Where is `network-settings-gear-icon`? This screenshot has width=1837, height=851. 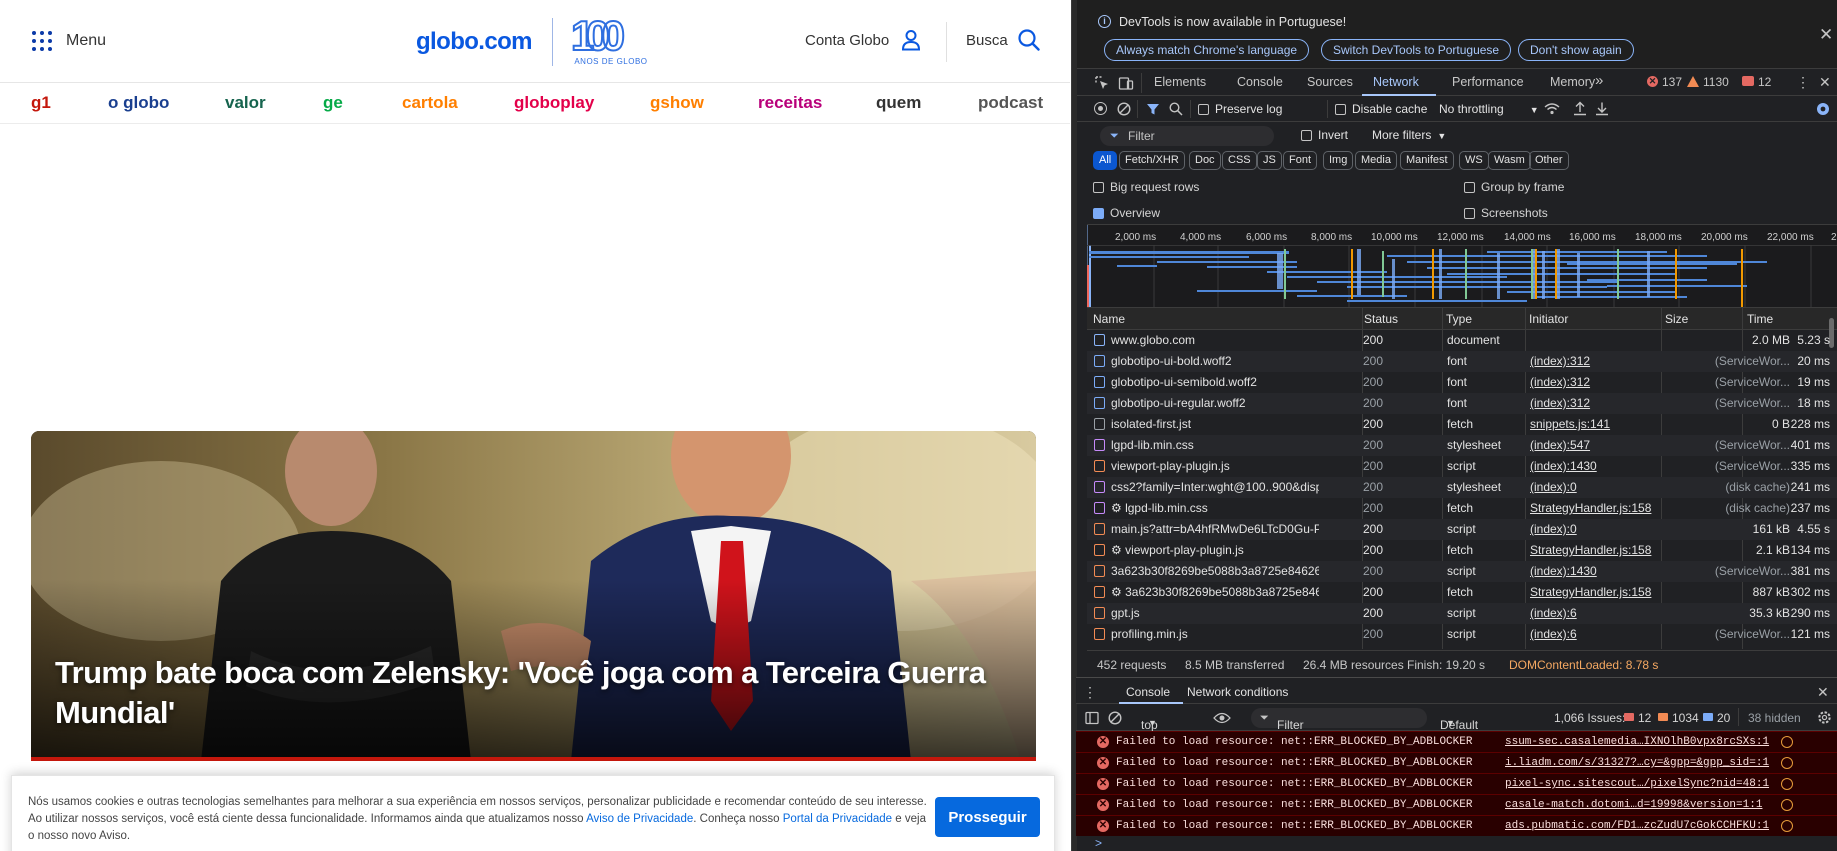
network-settings-gear-icon is located at coordinates (1823, 109).